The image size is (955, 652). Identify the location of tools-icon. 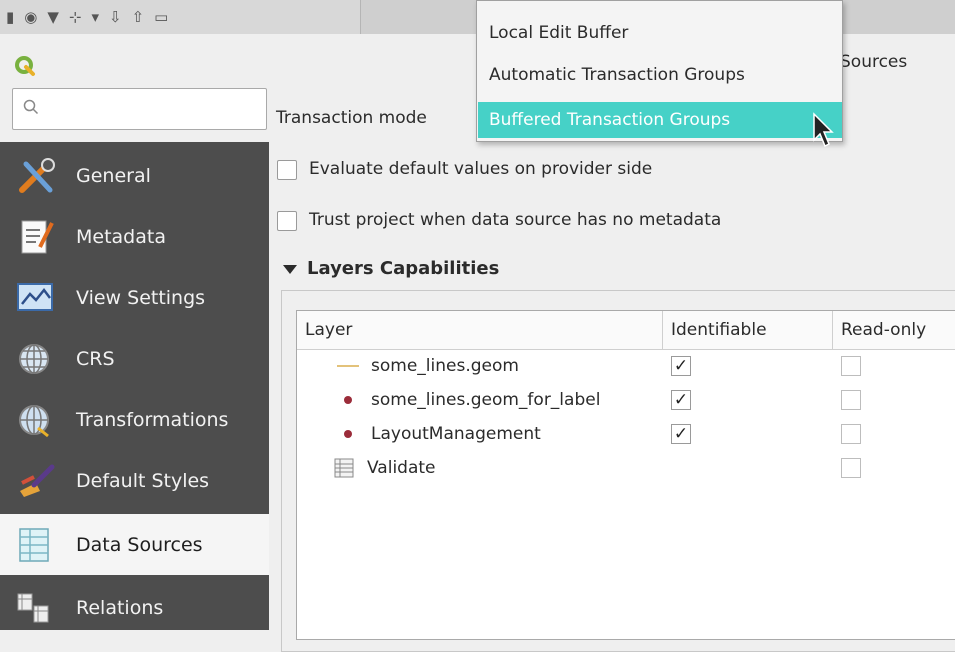
(37, 176).